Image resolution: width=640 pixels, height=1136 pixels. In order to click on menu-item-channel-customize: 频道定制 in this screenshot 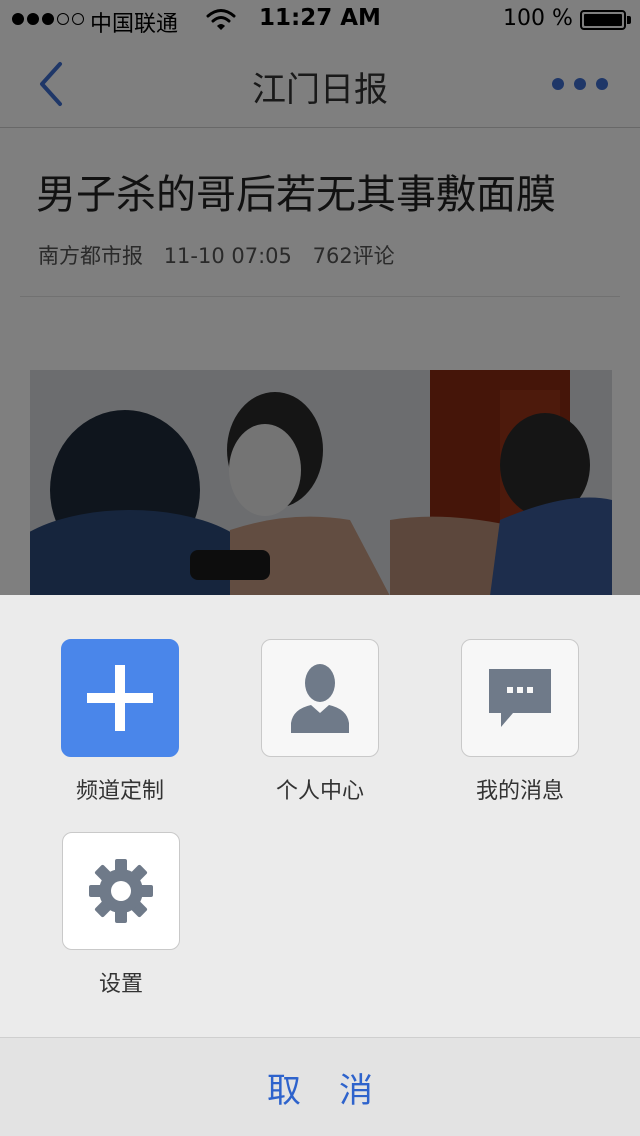, I will do `click(120, 722)`.